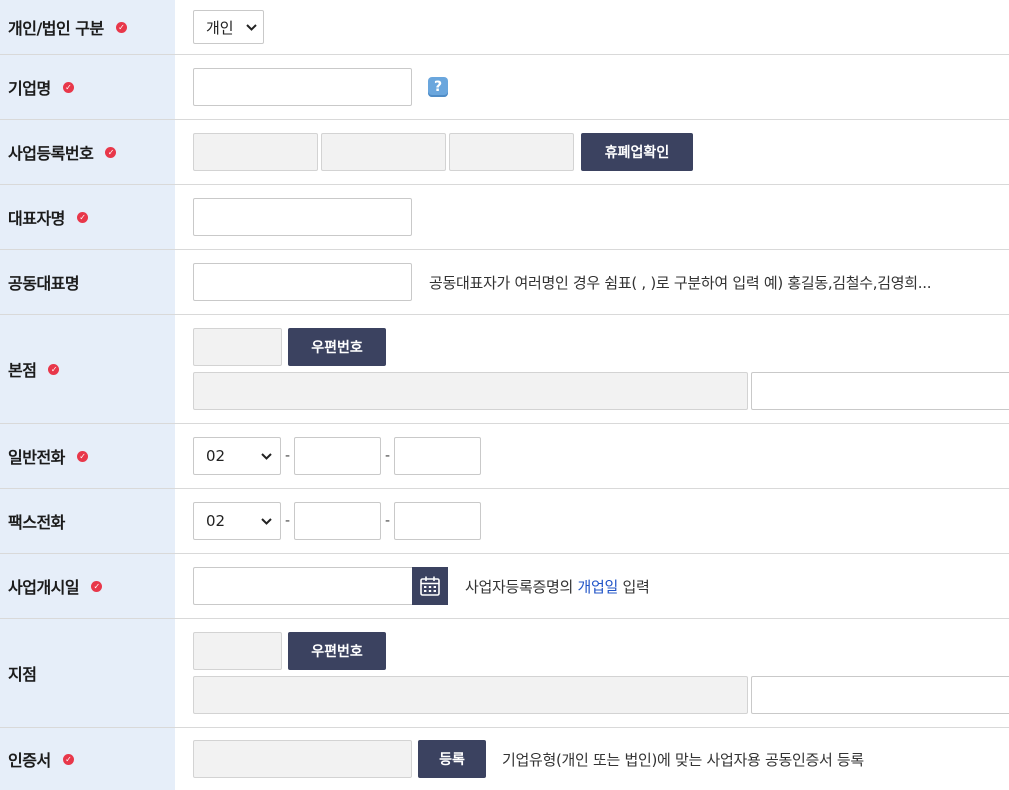 The width and height of the screenshot is (1009, 790). I want to click on row-ceo: 대표자명 ✓, so click(504, 217).